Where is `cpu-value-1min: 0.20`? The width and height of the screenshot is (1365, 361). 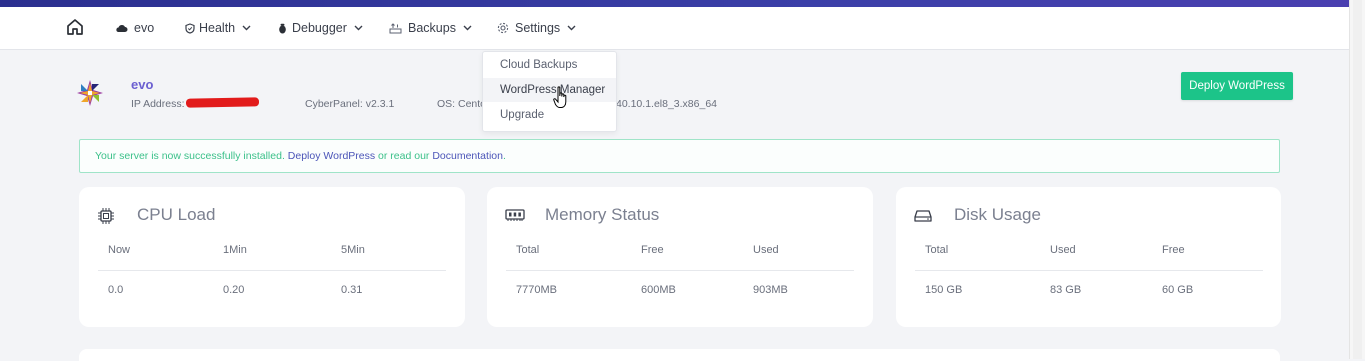 cpu-value-1min: 0.20 is located at coordinates (234, 290).